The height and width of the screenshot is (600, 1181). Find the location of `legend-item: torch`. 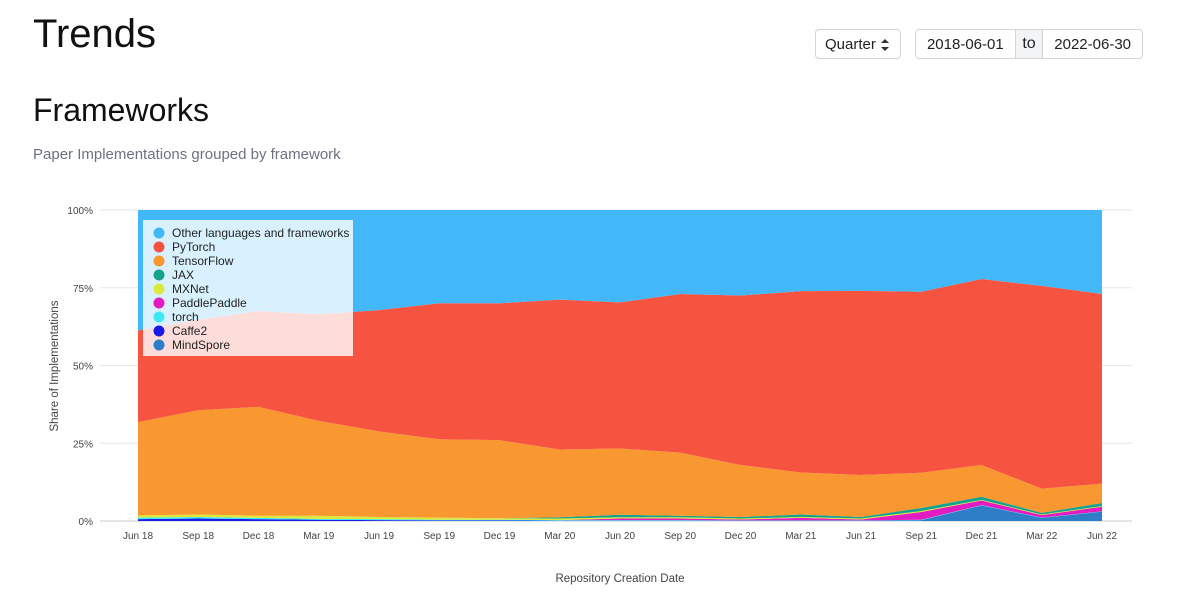

legend-item: torch is located at coordinates (176, 317).